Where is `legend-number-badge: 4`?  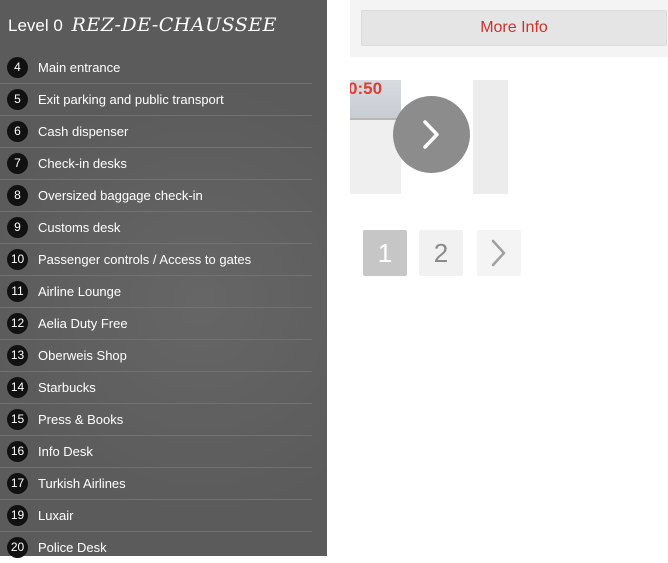 legend-number-badge: 4 is located at coordinates (17, 67).